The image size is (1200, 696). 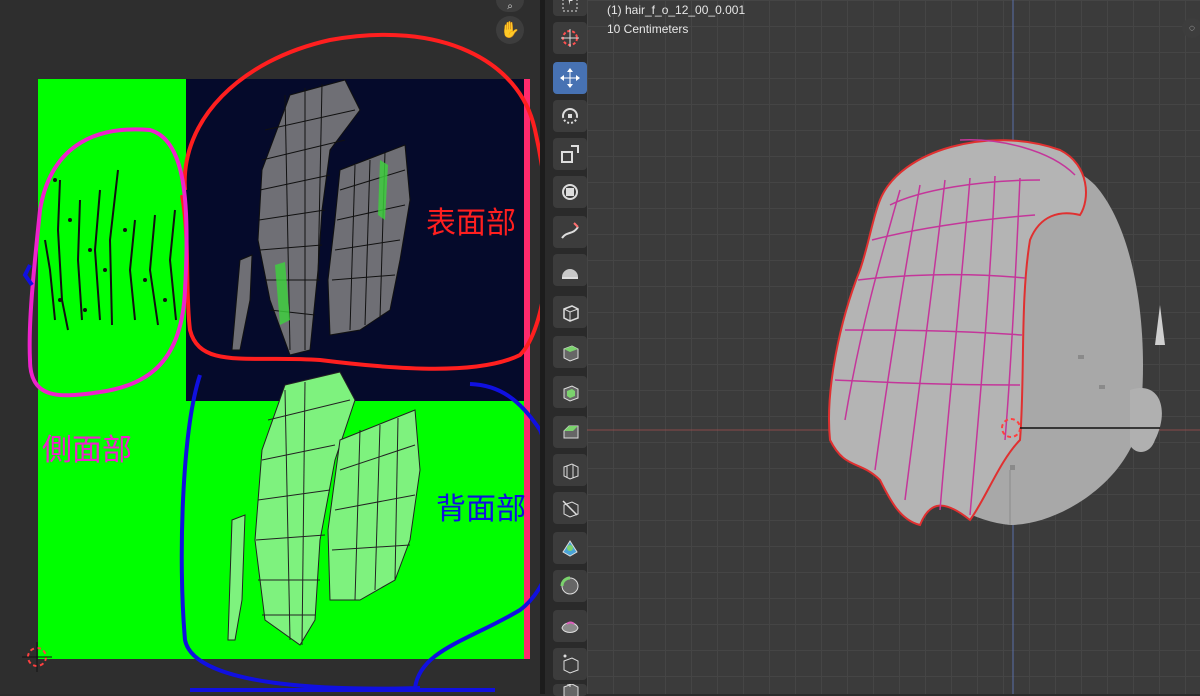 What do you see at coordinates (1160, 325) in the screenshot?
I see `empty-object` at bounding box center [1160, 325].